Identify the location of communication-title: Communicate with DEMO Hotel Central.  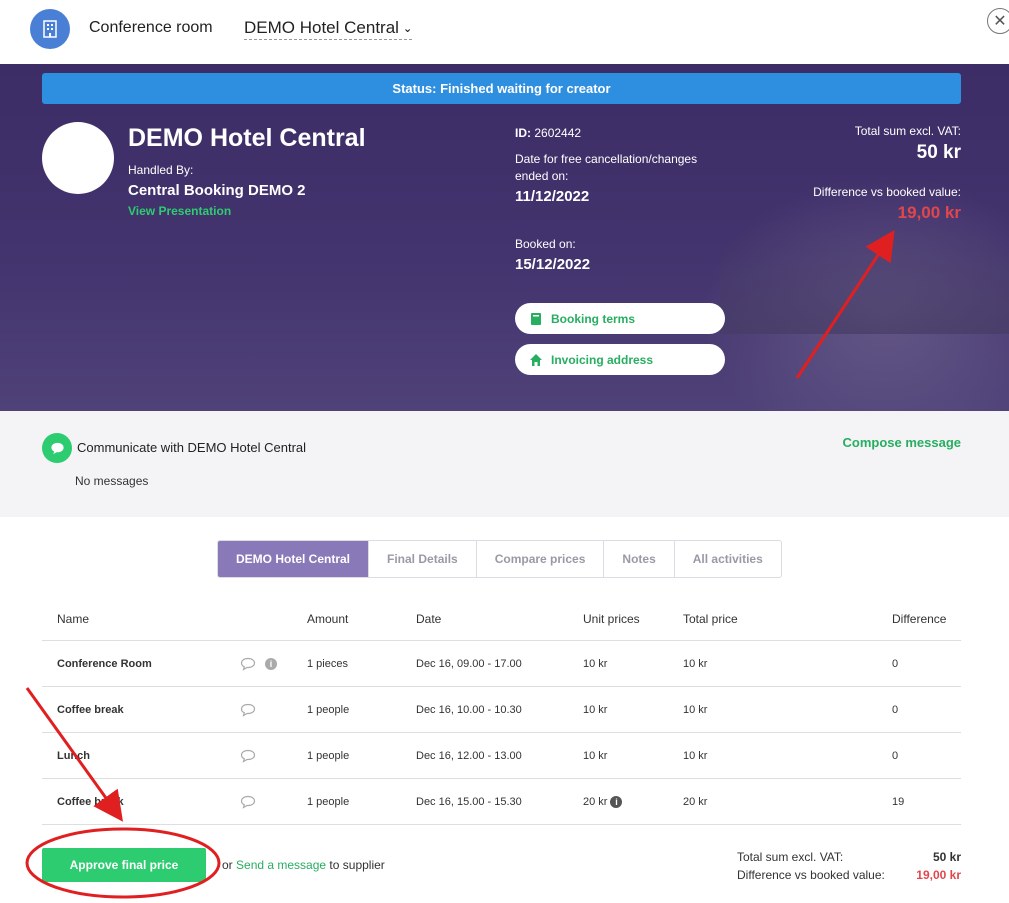
(192, 447).